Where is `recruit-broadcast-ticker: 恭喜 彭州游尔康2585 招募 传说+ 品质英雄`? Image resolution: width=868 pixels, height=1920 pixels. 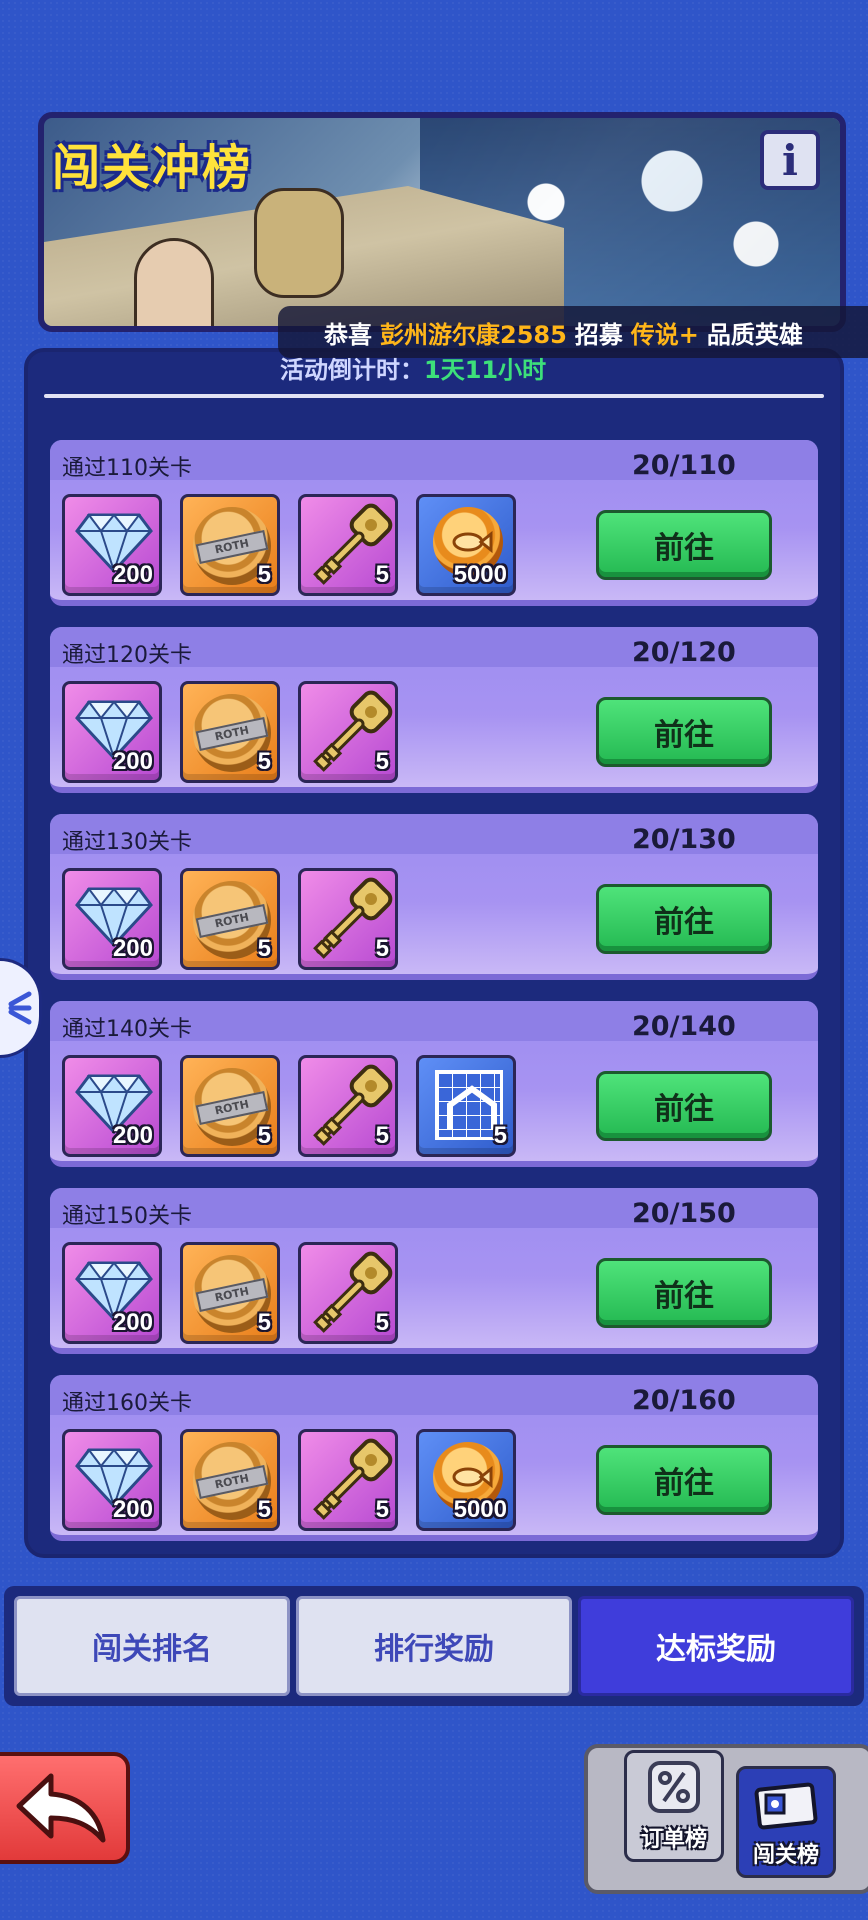
recruit-broadcast-ticker: 恭喜 彭州游尔康2585 招募 传说+ 品质英雄 is located at coordinates (573, 332).